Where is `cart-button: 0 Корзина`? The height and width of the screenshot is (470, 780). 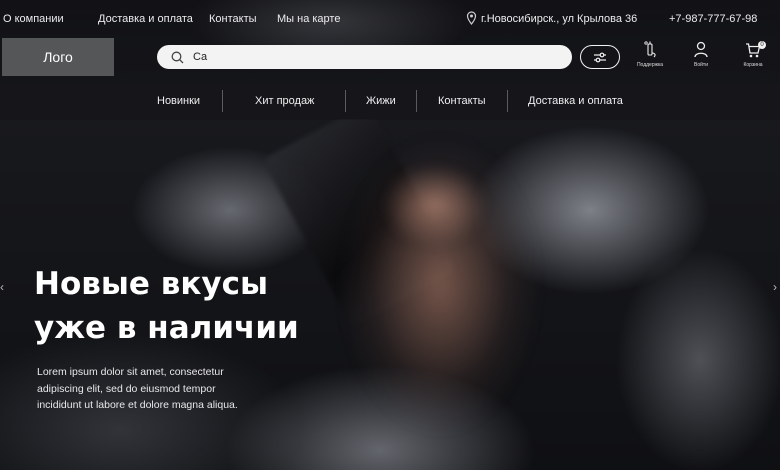
cart-button: 0 Корзина is located at coordinates (753, 54).